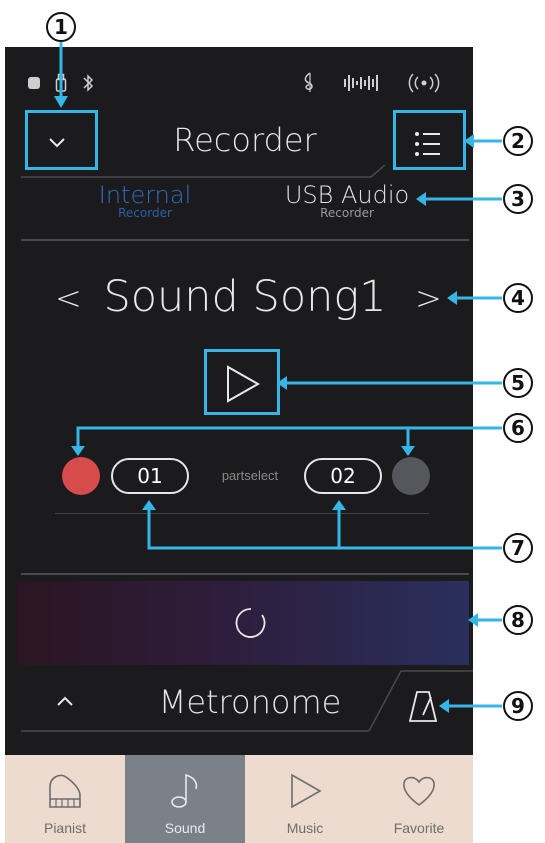 The width and height of the screenshot is (545, 843). I want to click on callout-7: 7, so click(518, 548).